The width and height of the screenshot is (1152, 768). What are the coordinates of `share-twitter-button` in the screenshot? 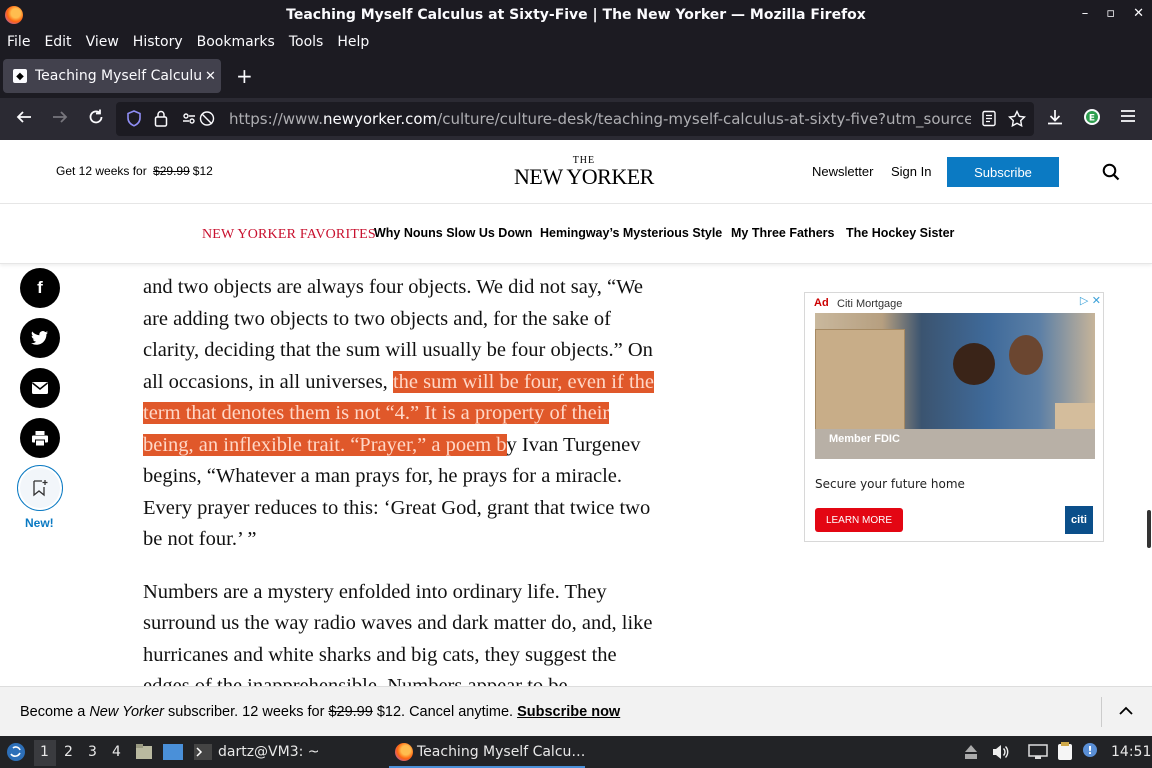 It's located at (40, 338).